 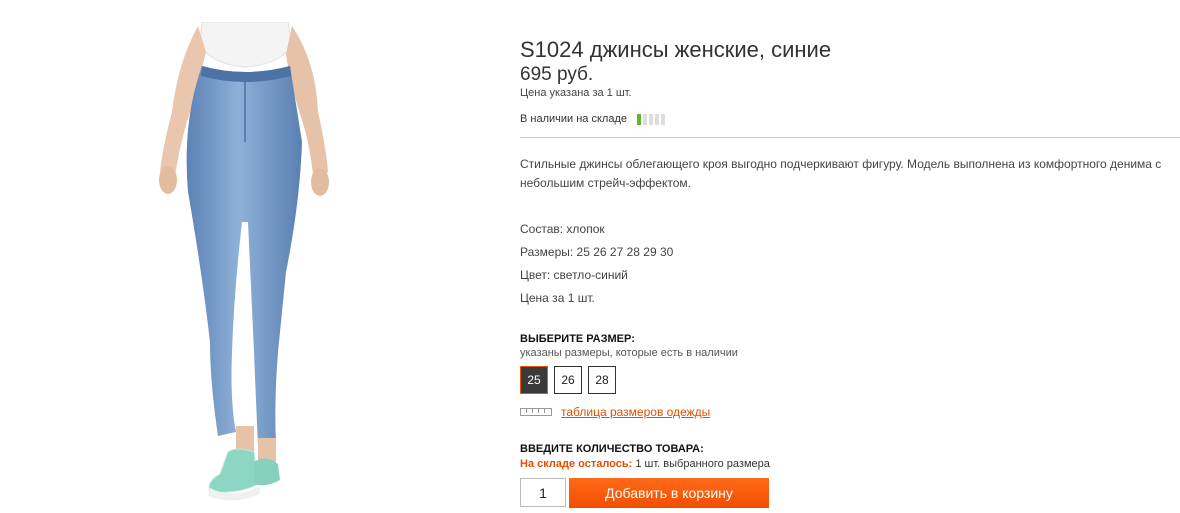 What do you see at coordinates (676, 49) in the screenshot?
I see `product-title: S1024 джинсы женские, синие` at bounding box center [676, 49].